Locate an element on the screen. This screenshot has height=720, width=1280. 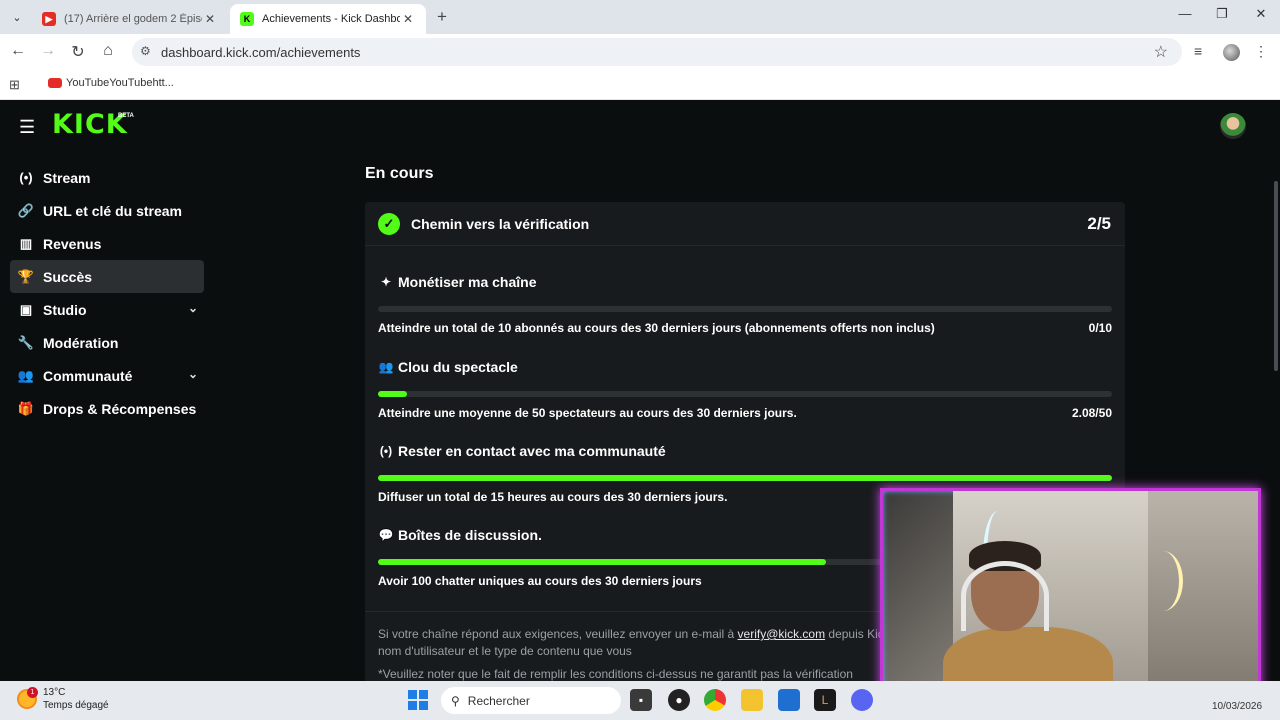
section-title: En cours is located at coordinates (399, 173).